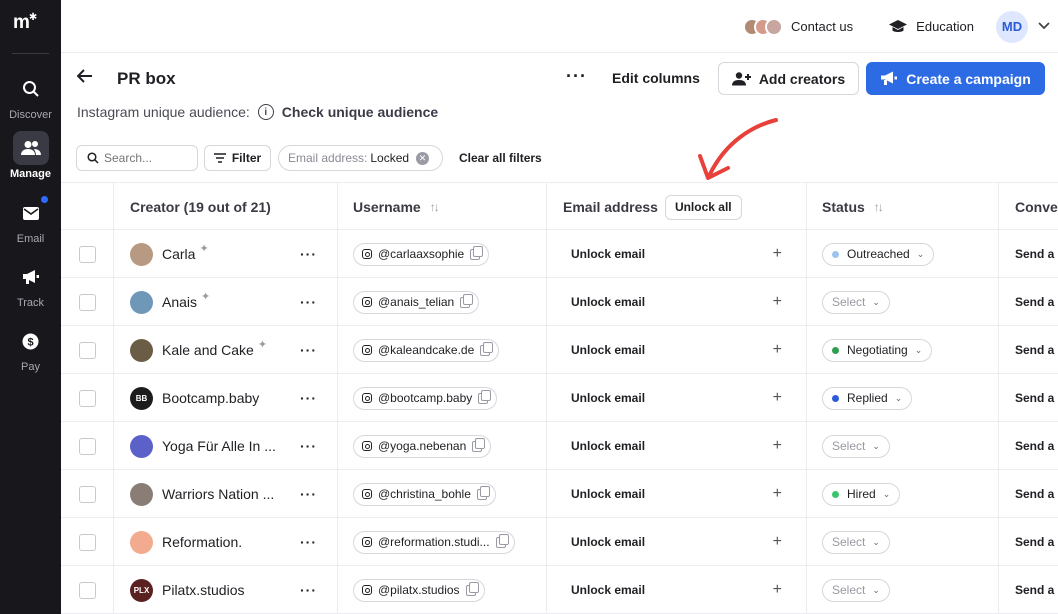  I want to click on creator-cell: PLX Pilatx.studios ···, so click(226, 590).